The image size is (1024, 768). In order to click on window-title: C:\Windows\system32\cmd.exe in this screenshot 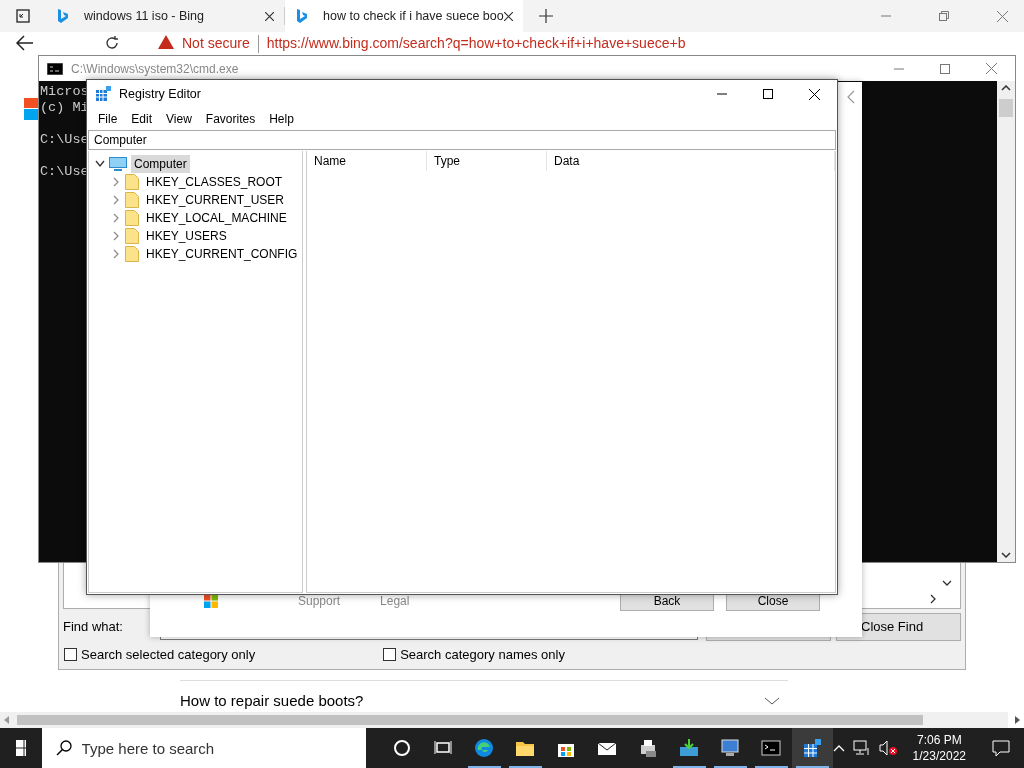, I will do `click(155, 69)`.